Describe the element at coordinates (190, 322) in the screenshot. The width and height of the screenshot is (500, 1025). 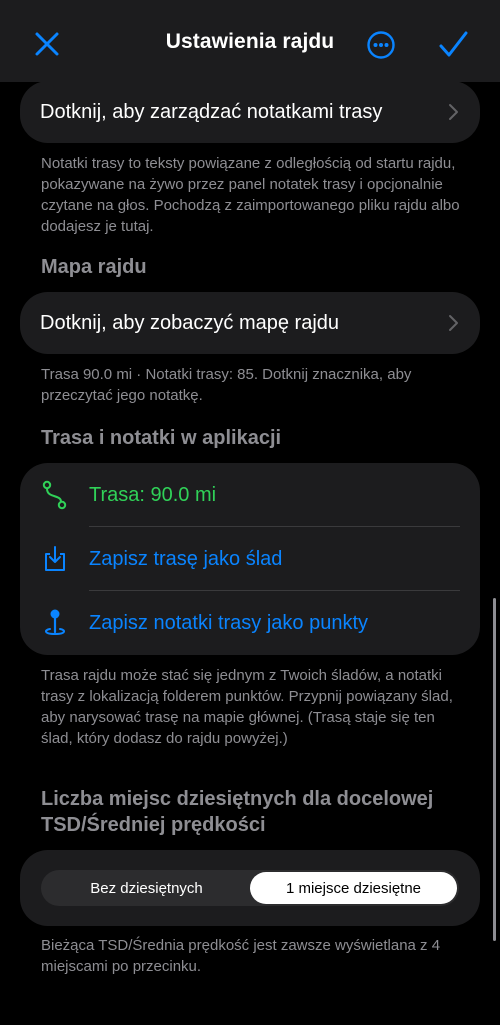
I see `view-map-label: Dotknij, aby zobaczyć mapę rajdu` at that location.